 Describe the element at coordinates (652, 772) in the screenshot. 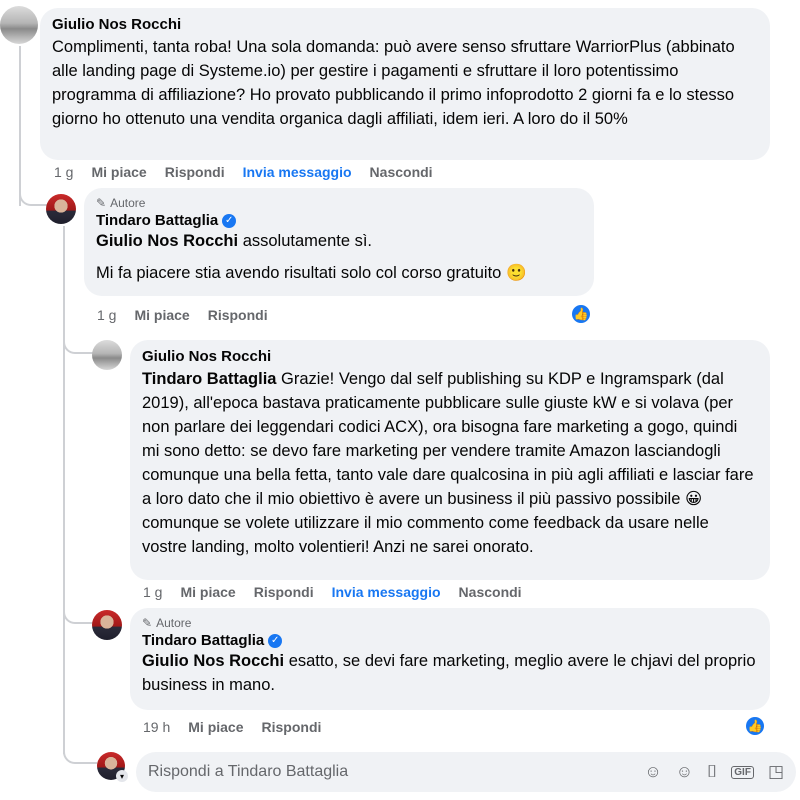

I see `sticker-face-icon: ☺︎` at that location.